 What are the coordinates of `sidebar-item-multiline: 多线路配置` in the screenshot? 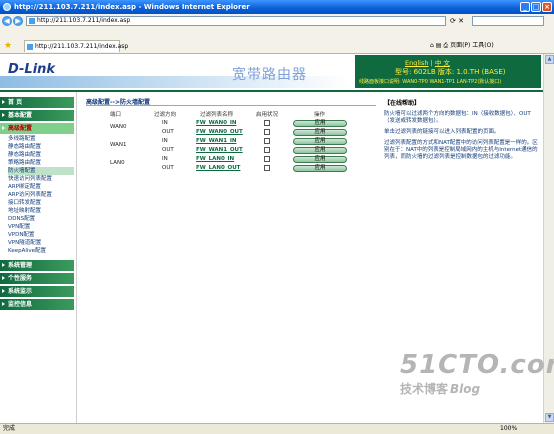 It's located at (41, 139).